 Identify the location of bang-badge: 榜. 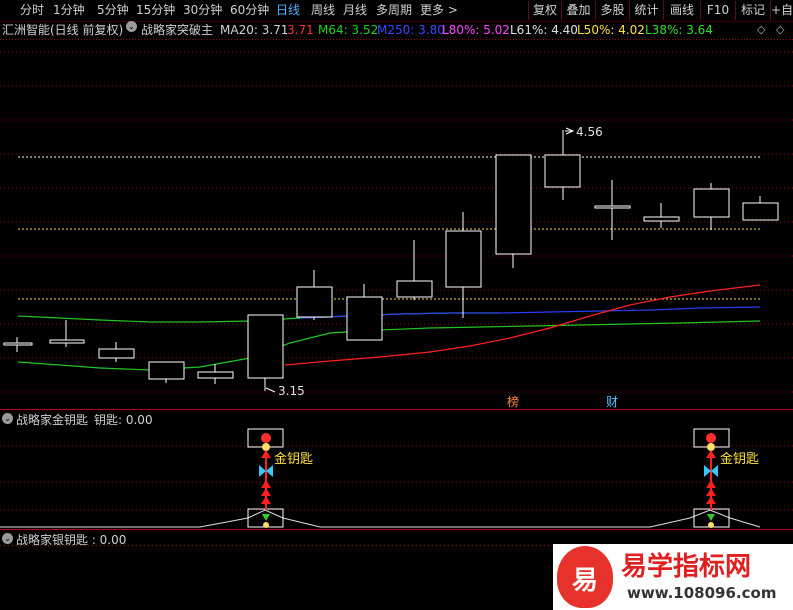
(513, 402).